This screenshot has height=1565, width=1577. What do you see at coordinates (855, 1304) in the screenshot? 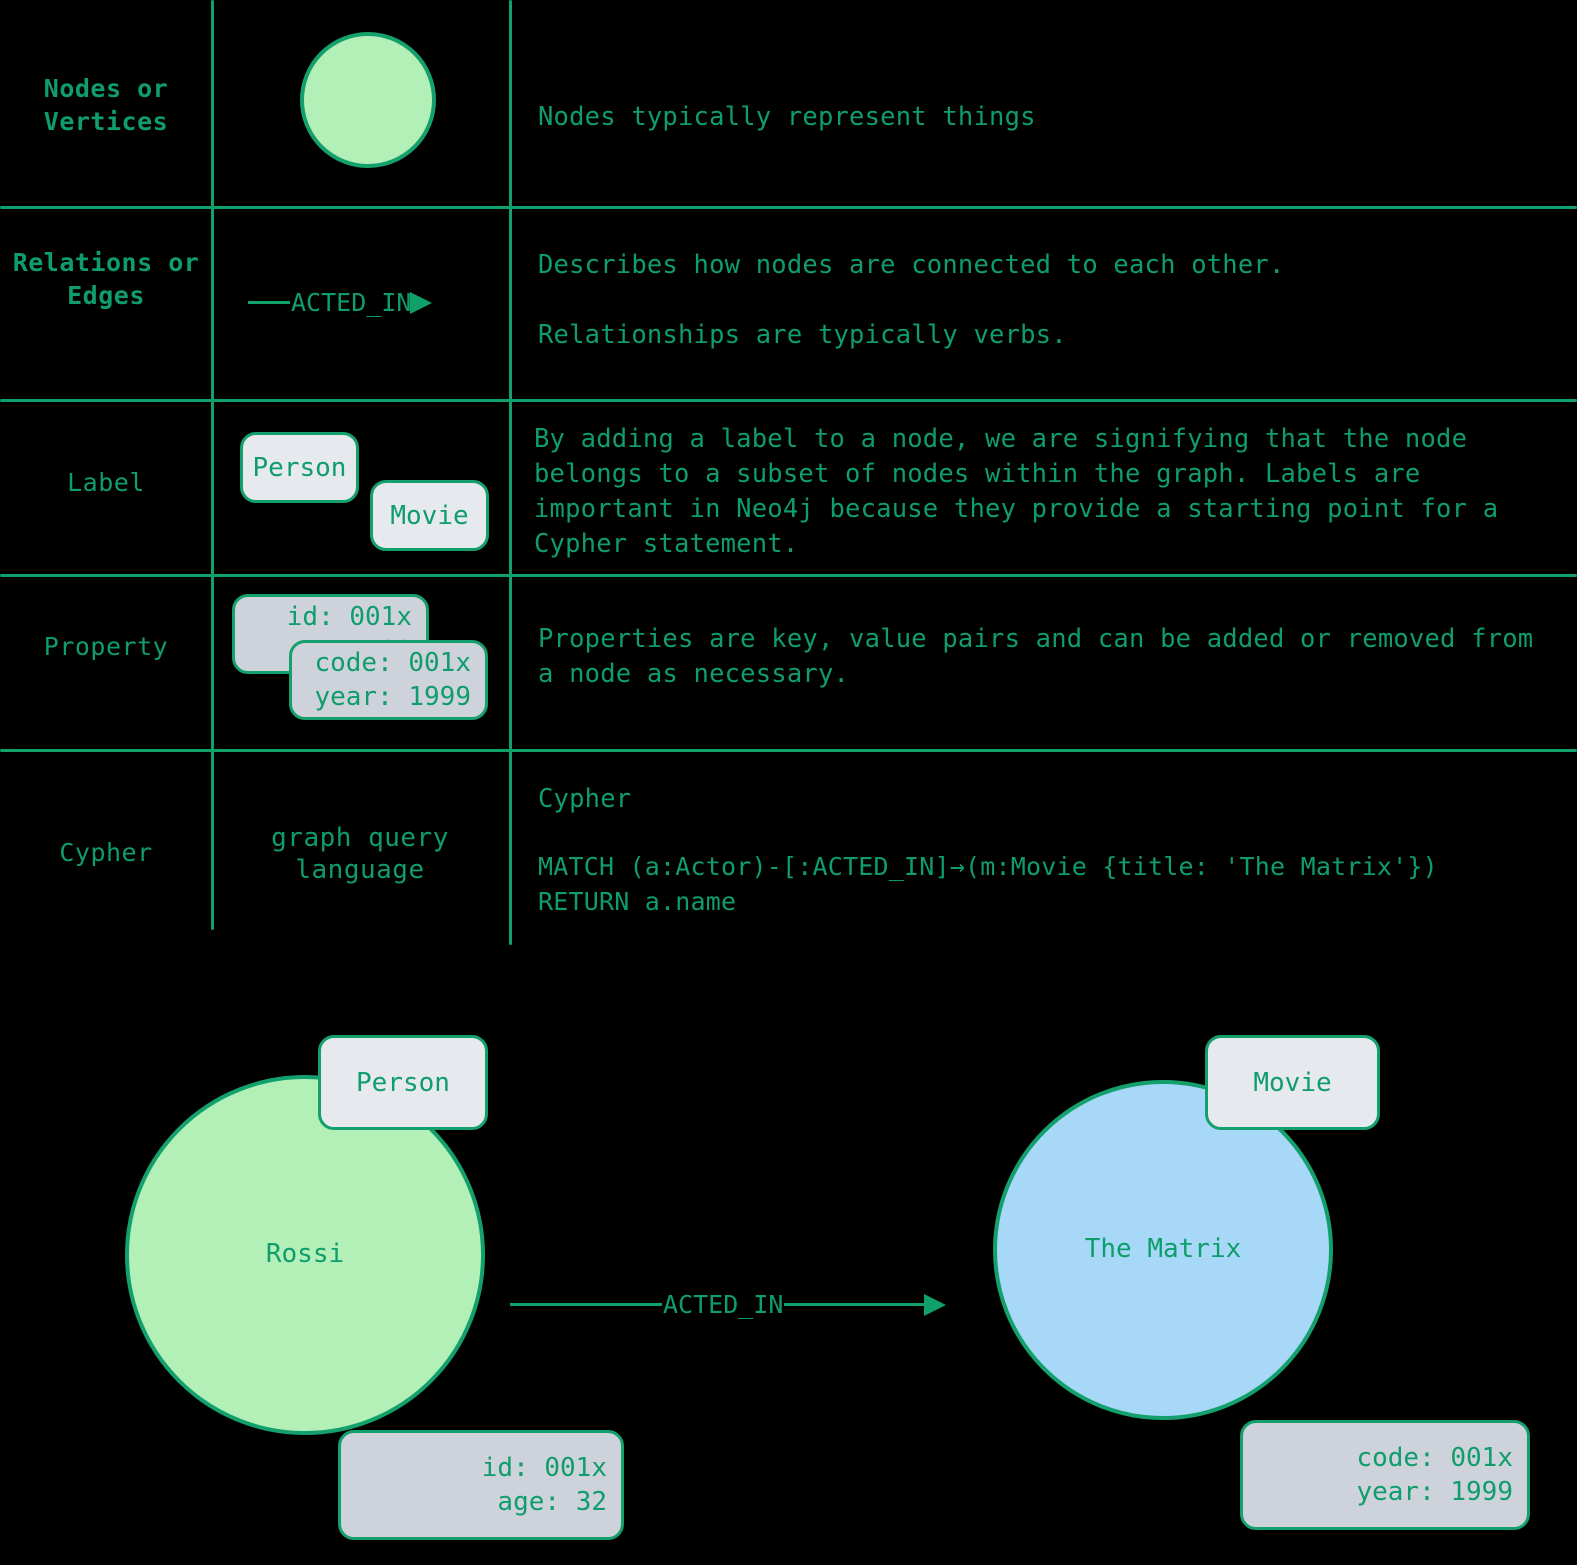
I see `graph-arrow-shaft-right` at bounding box center [855, 1304].